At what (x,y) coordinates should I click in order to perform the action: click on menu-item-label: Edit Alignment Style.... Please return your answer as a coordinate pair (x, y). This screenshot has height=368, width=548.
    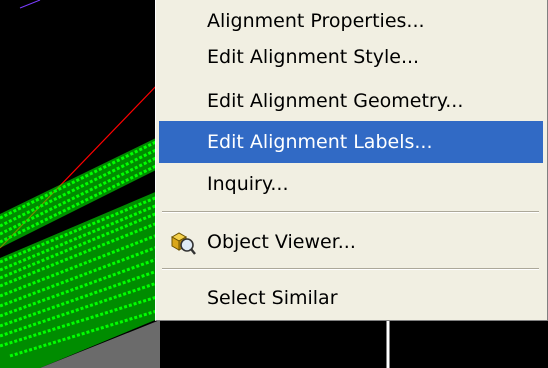
    Looking at the image, I should click on (313, 57).